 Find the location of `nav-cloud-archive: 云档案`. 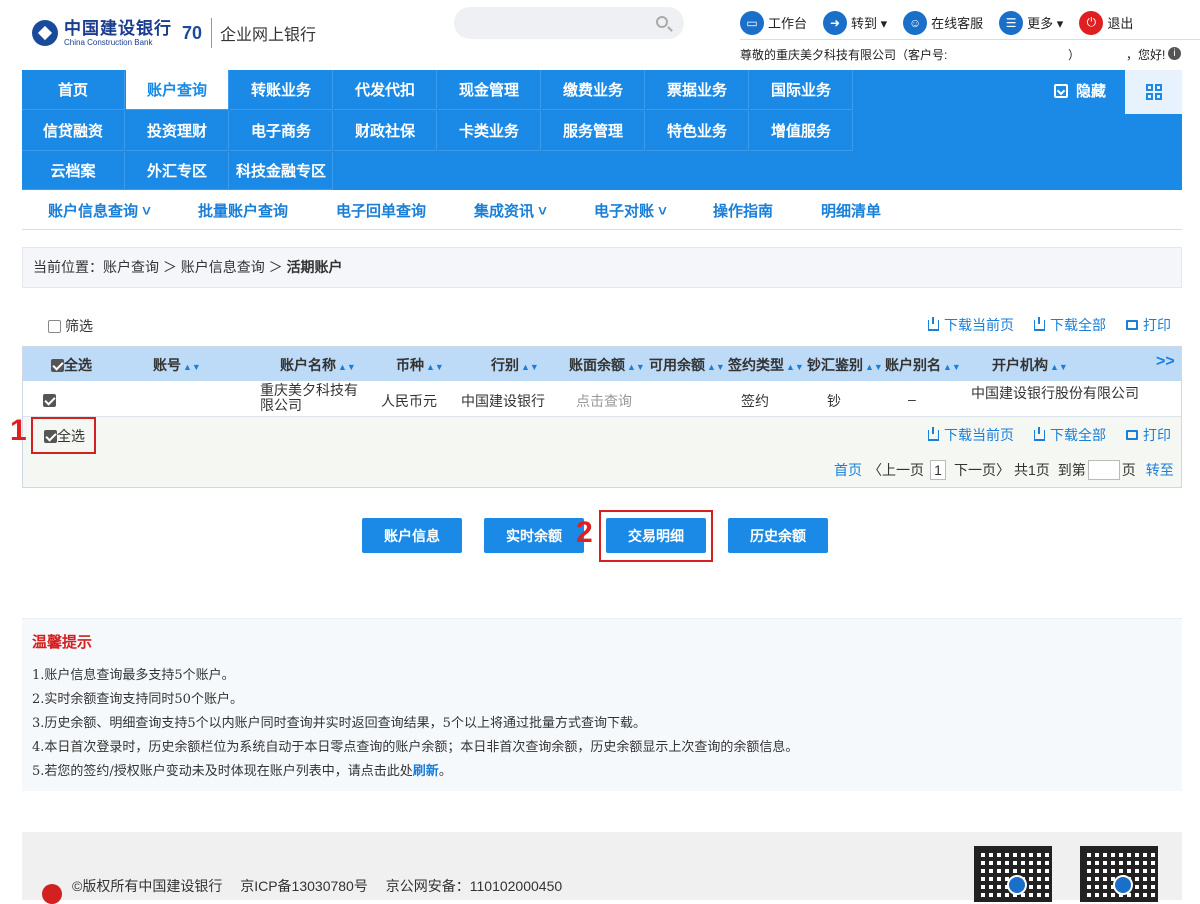

nav-cloud-archive: 云档案 is located at coordinates (73, 171).